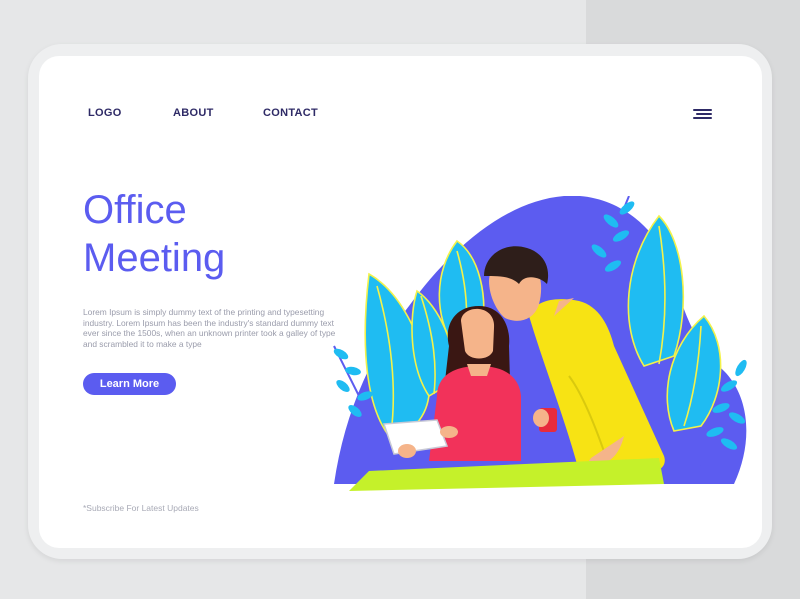 Image resolution: width=800 pixels, height=599 pixels. Describe the element at coordinates (135, 210) in the screenshot. I see `hero-title-line-1: Office` at that location.